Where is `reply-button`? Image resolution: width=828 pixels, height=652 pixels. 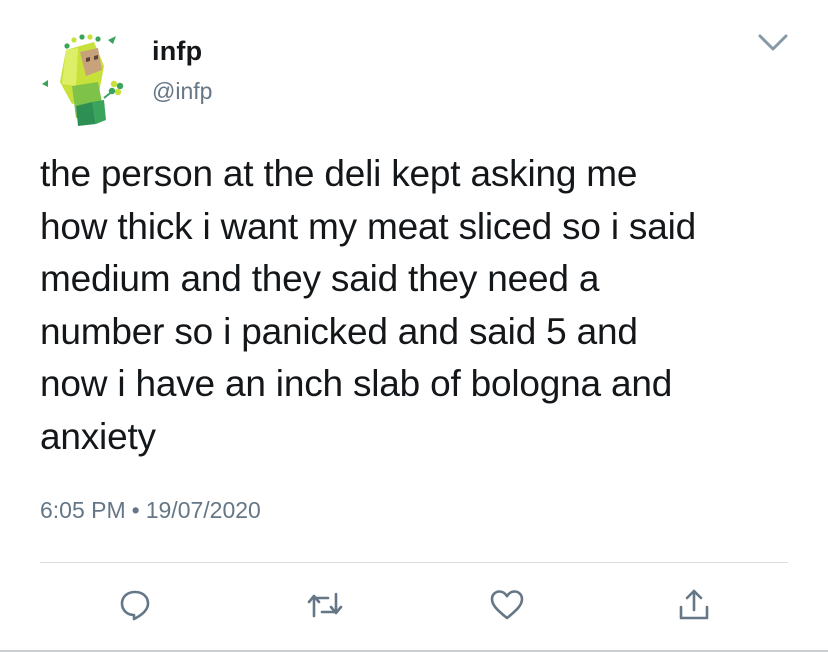
reply-button is located at coordinates (135, 605).